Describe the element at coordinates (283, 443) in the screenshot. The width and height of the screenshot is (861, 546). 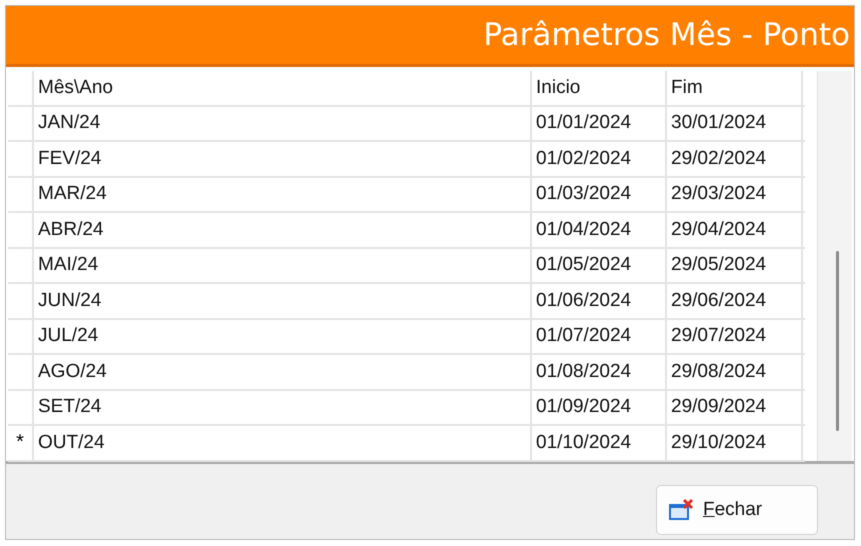
I see `table-cell: OUT/24` at that location.